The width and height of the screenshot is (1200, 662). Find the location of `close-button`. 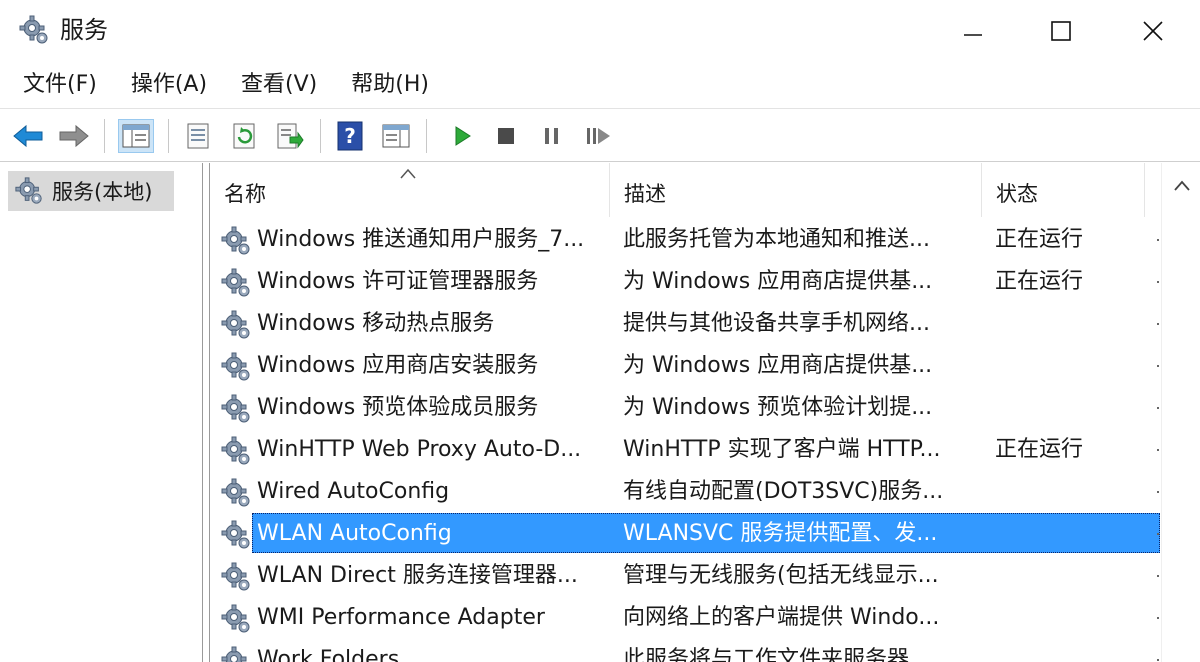

close-button is located at coordinates (1153, 31).